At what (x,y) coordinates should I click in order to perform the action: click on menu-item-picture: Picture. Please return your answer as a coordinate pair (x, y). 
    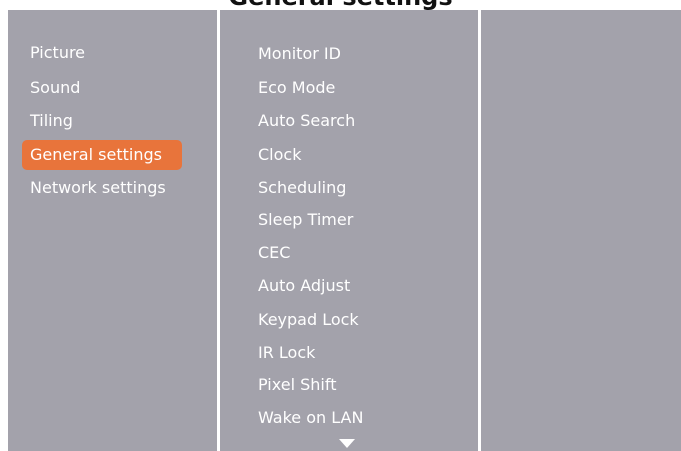
    Looking at the image, I should click on (102, 53).